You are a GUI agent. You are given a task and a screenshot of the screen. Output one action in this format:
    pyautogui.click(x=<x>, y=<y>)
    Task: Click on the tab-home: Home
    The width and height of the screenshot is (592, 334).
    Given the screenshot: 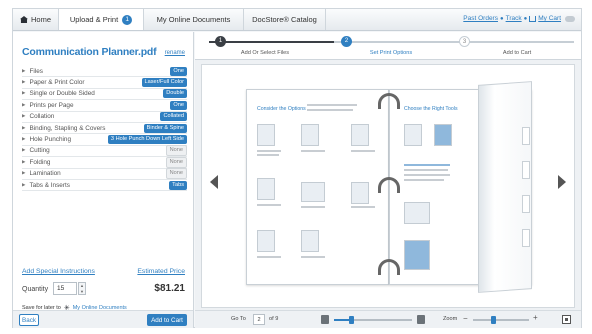 What is the action you would take?
    pyautogui.click(x=36, y=19)
    